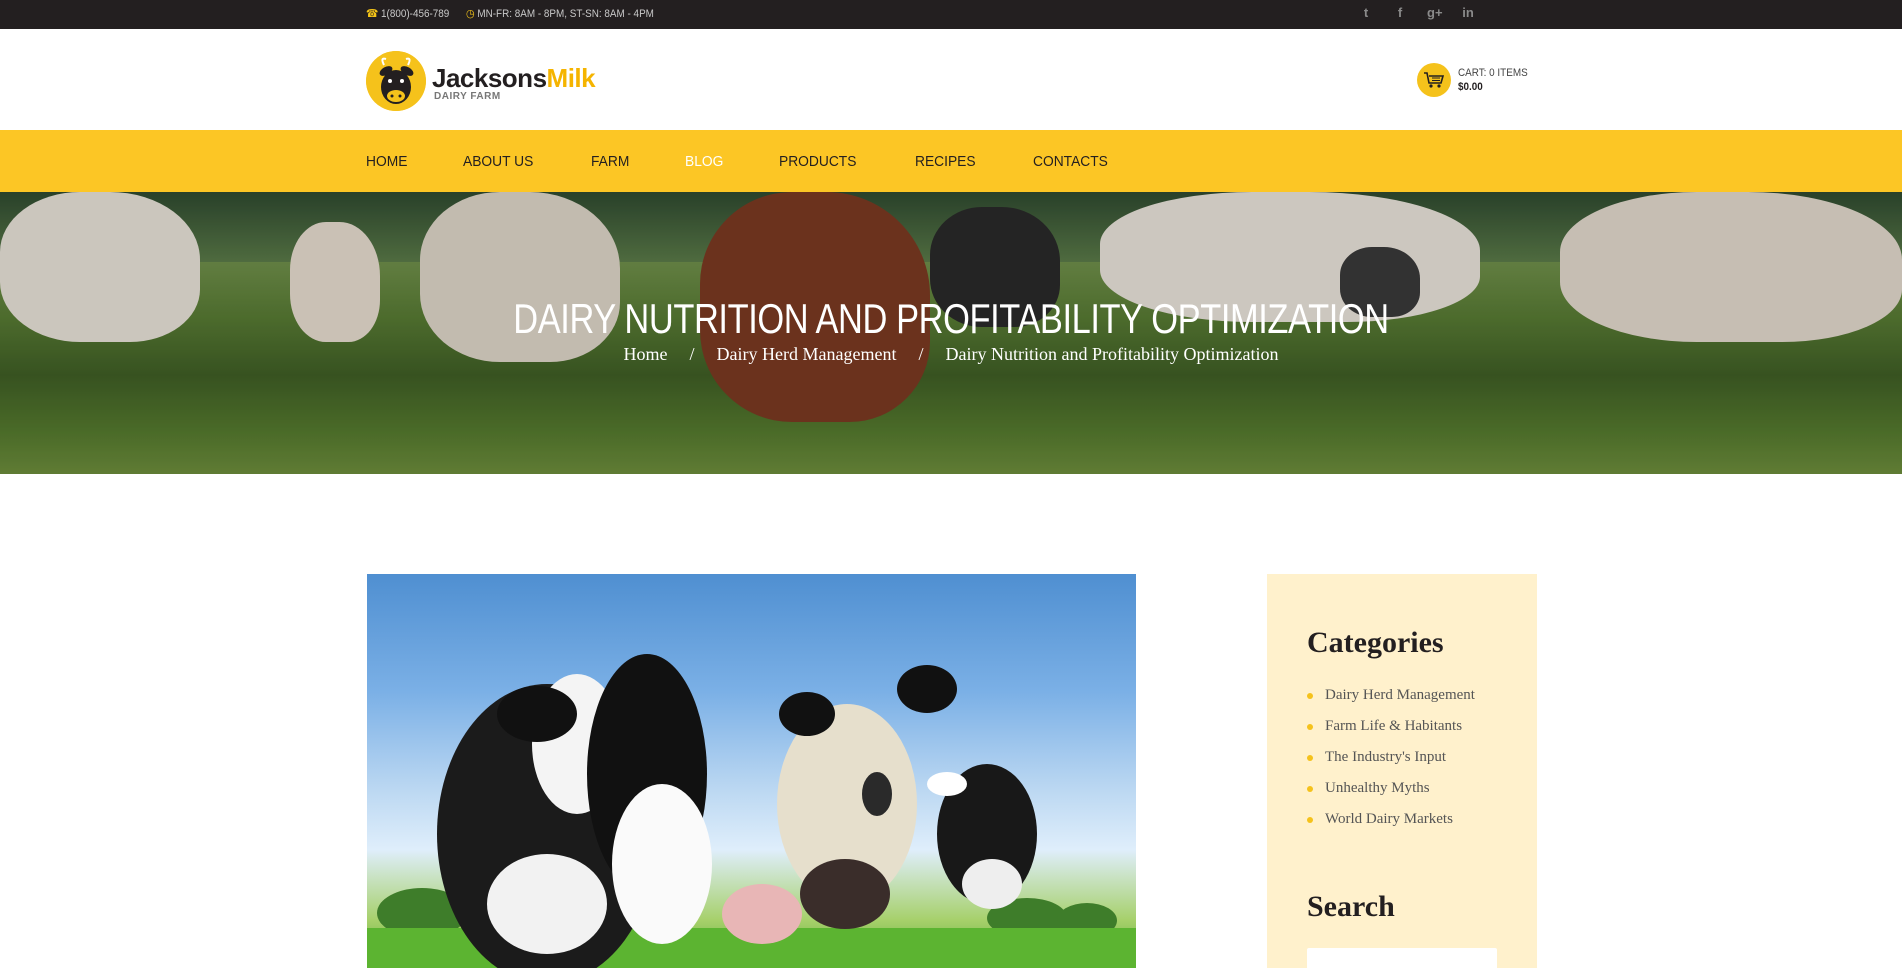 The image size is (1902, 968). I want to click on search-heading: Search, so click(1351, 906).